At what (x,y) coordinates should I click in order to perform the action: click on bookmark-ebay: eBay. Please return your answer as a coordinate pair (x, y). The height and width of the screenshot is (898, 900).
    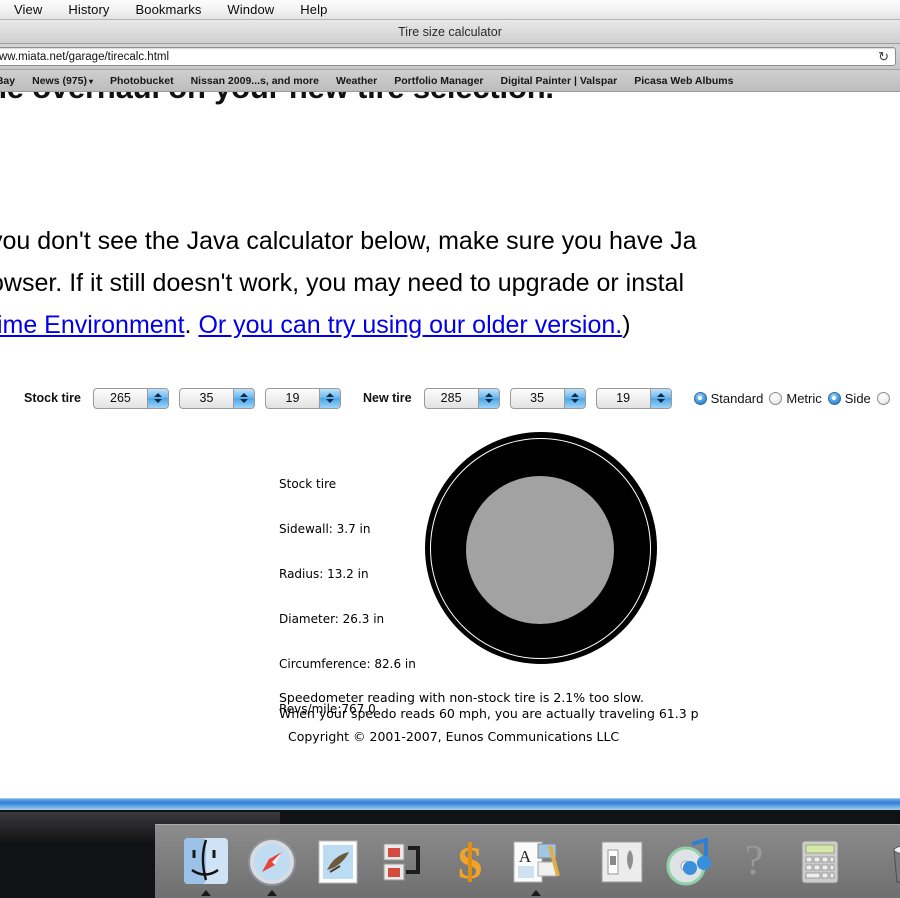
    Looking at the image, I should click on (7, 81).